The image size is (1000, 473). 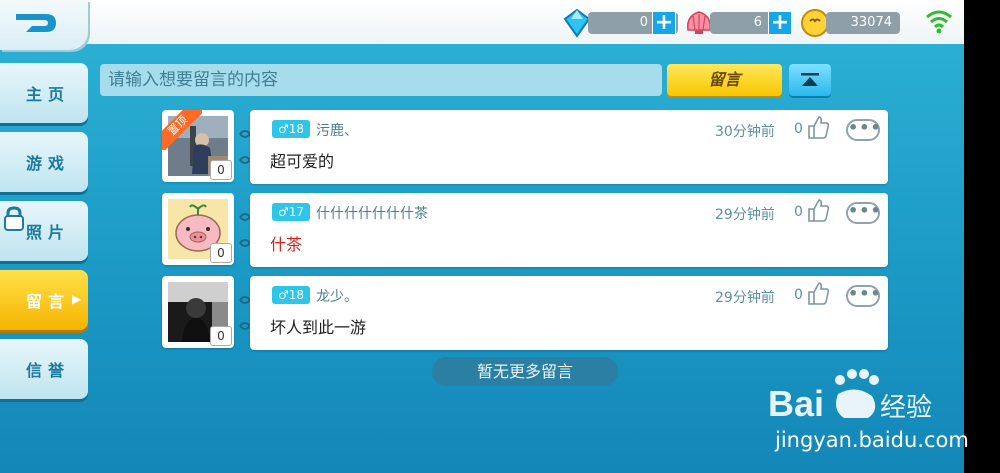 What do you see at coordinates (302, 161) in the screenshot?
I see `message-text: 超可爱的` at bounding box center [302, 161].